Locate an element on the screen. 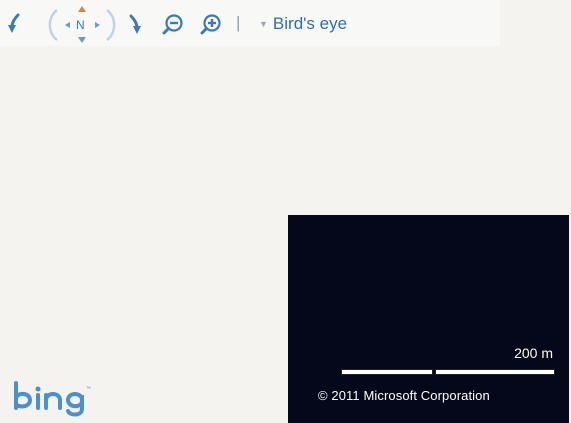 The height and width of the screenshot is (423, 571). scale-label: 200 m is located at coordinates (533, 353).